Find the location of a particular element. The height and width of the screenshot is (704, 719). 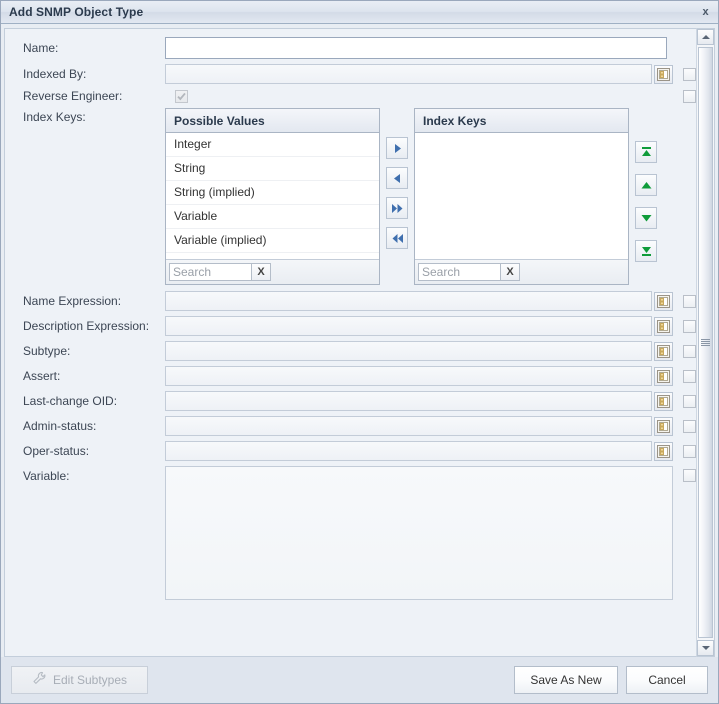

cancel-button: Cancel is located at coordinates (667, 680).